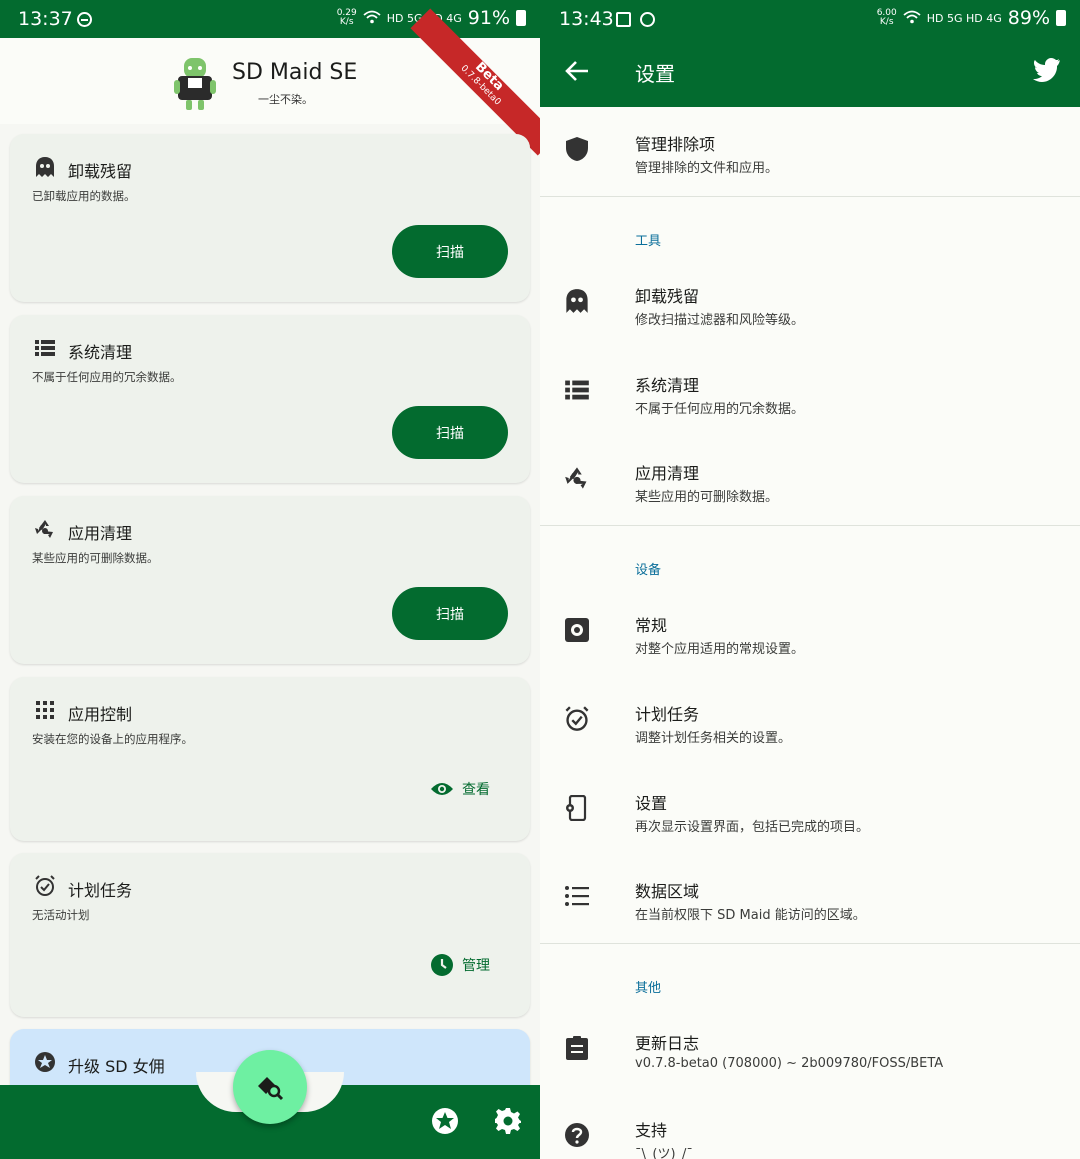 This screenshot has width=1080, height=1159. Describe the element at coordinates (346, 17) in the screenshot. I see `net-speed: 0.29 K/s` at that location.